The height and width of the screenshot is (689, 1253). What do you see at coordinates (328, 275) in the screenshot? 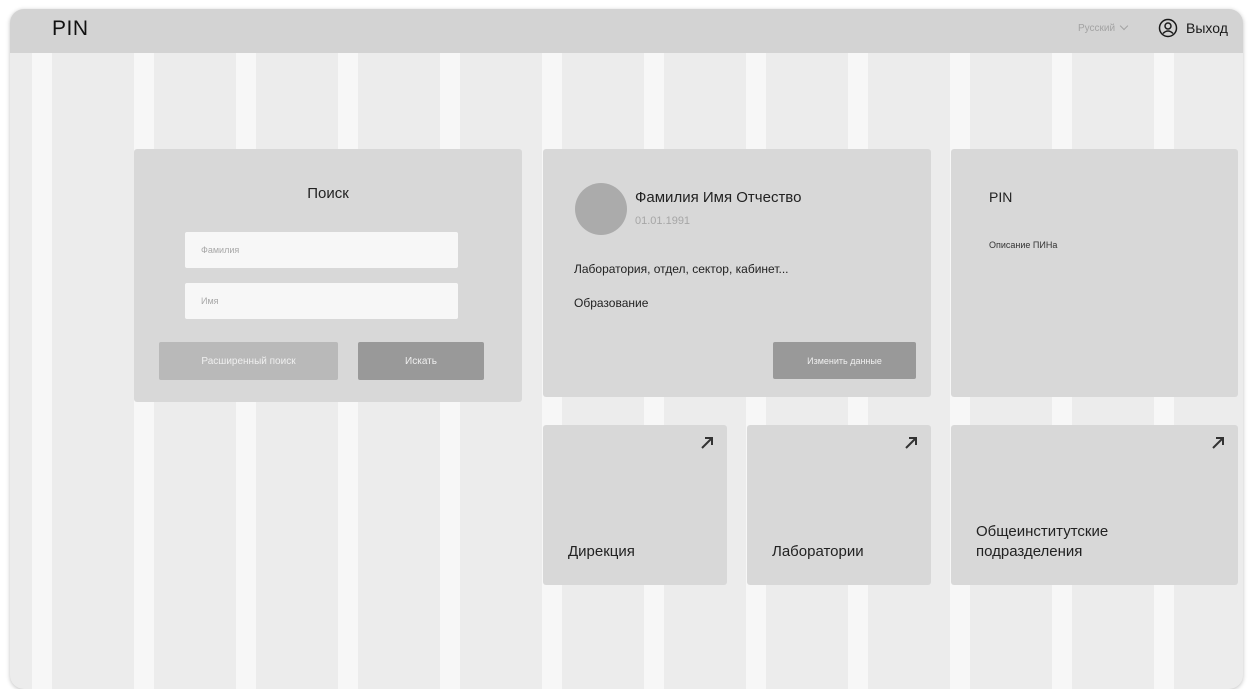
I see `search-panel: Поиск Расширенный поиск Искать` at bounding box center [328, 275].